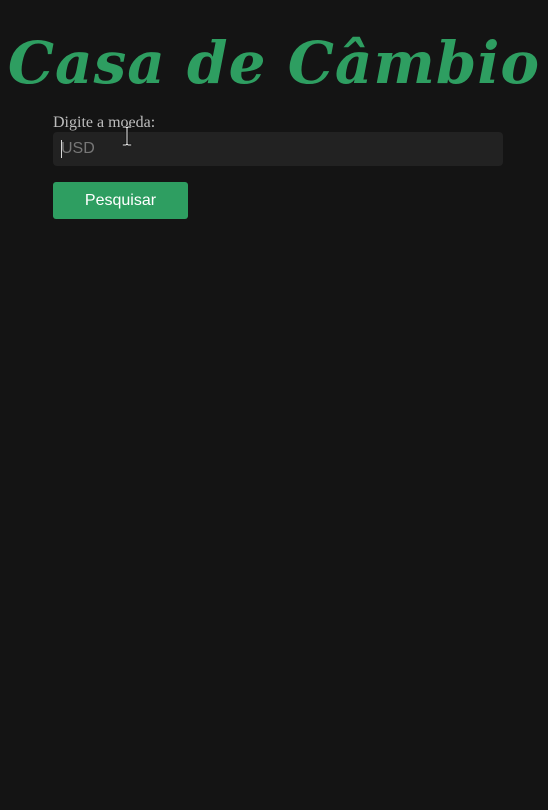 The height and width of the screenshot is (810, 548). Describe the element at coordinates (127, 136) in the screenshot. I see `text-cursor-icon` at that location.